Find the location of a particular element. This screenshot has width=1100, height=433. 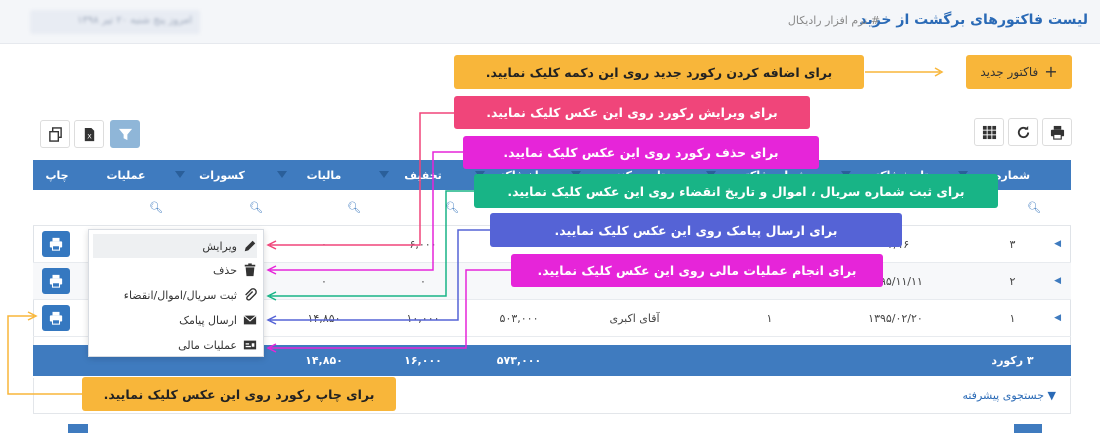

callout-print: برای چاپ رکورد روی این عکس کلیک نمایید. is located at coordinates (239, 394).